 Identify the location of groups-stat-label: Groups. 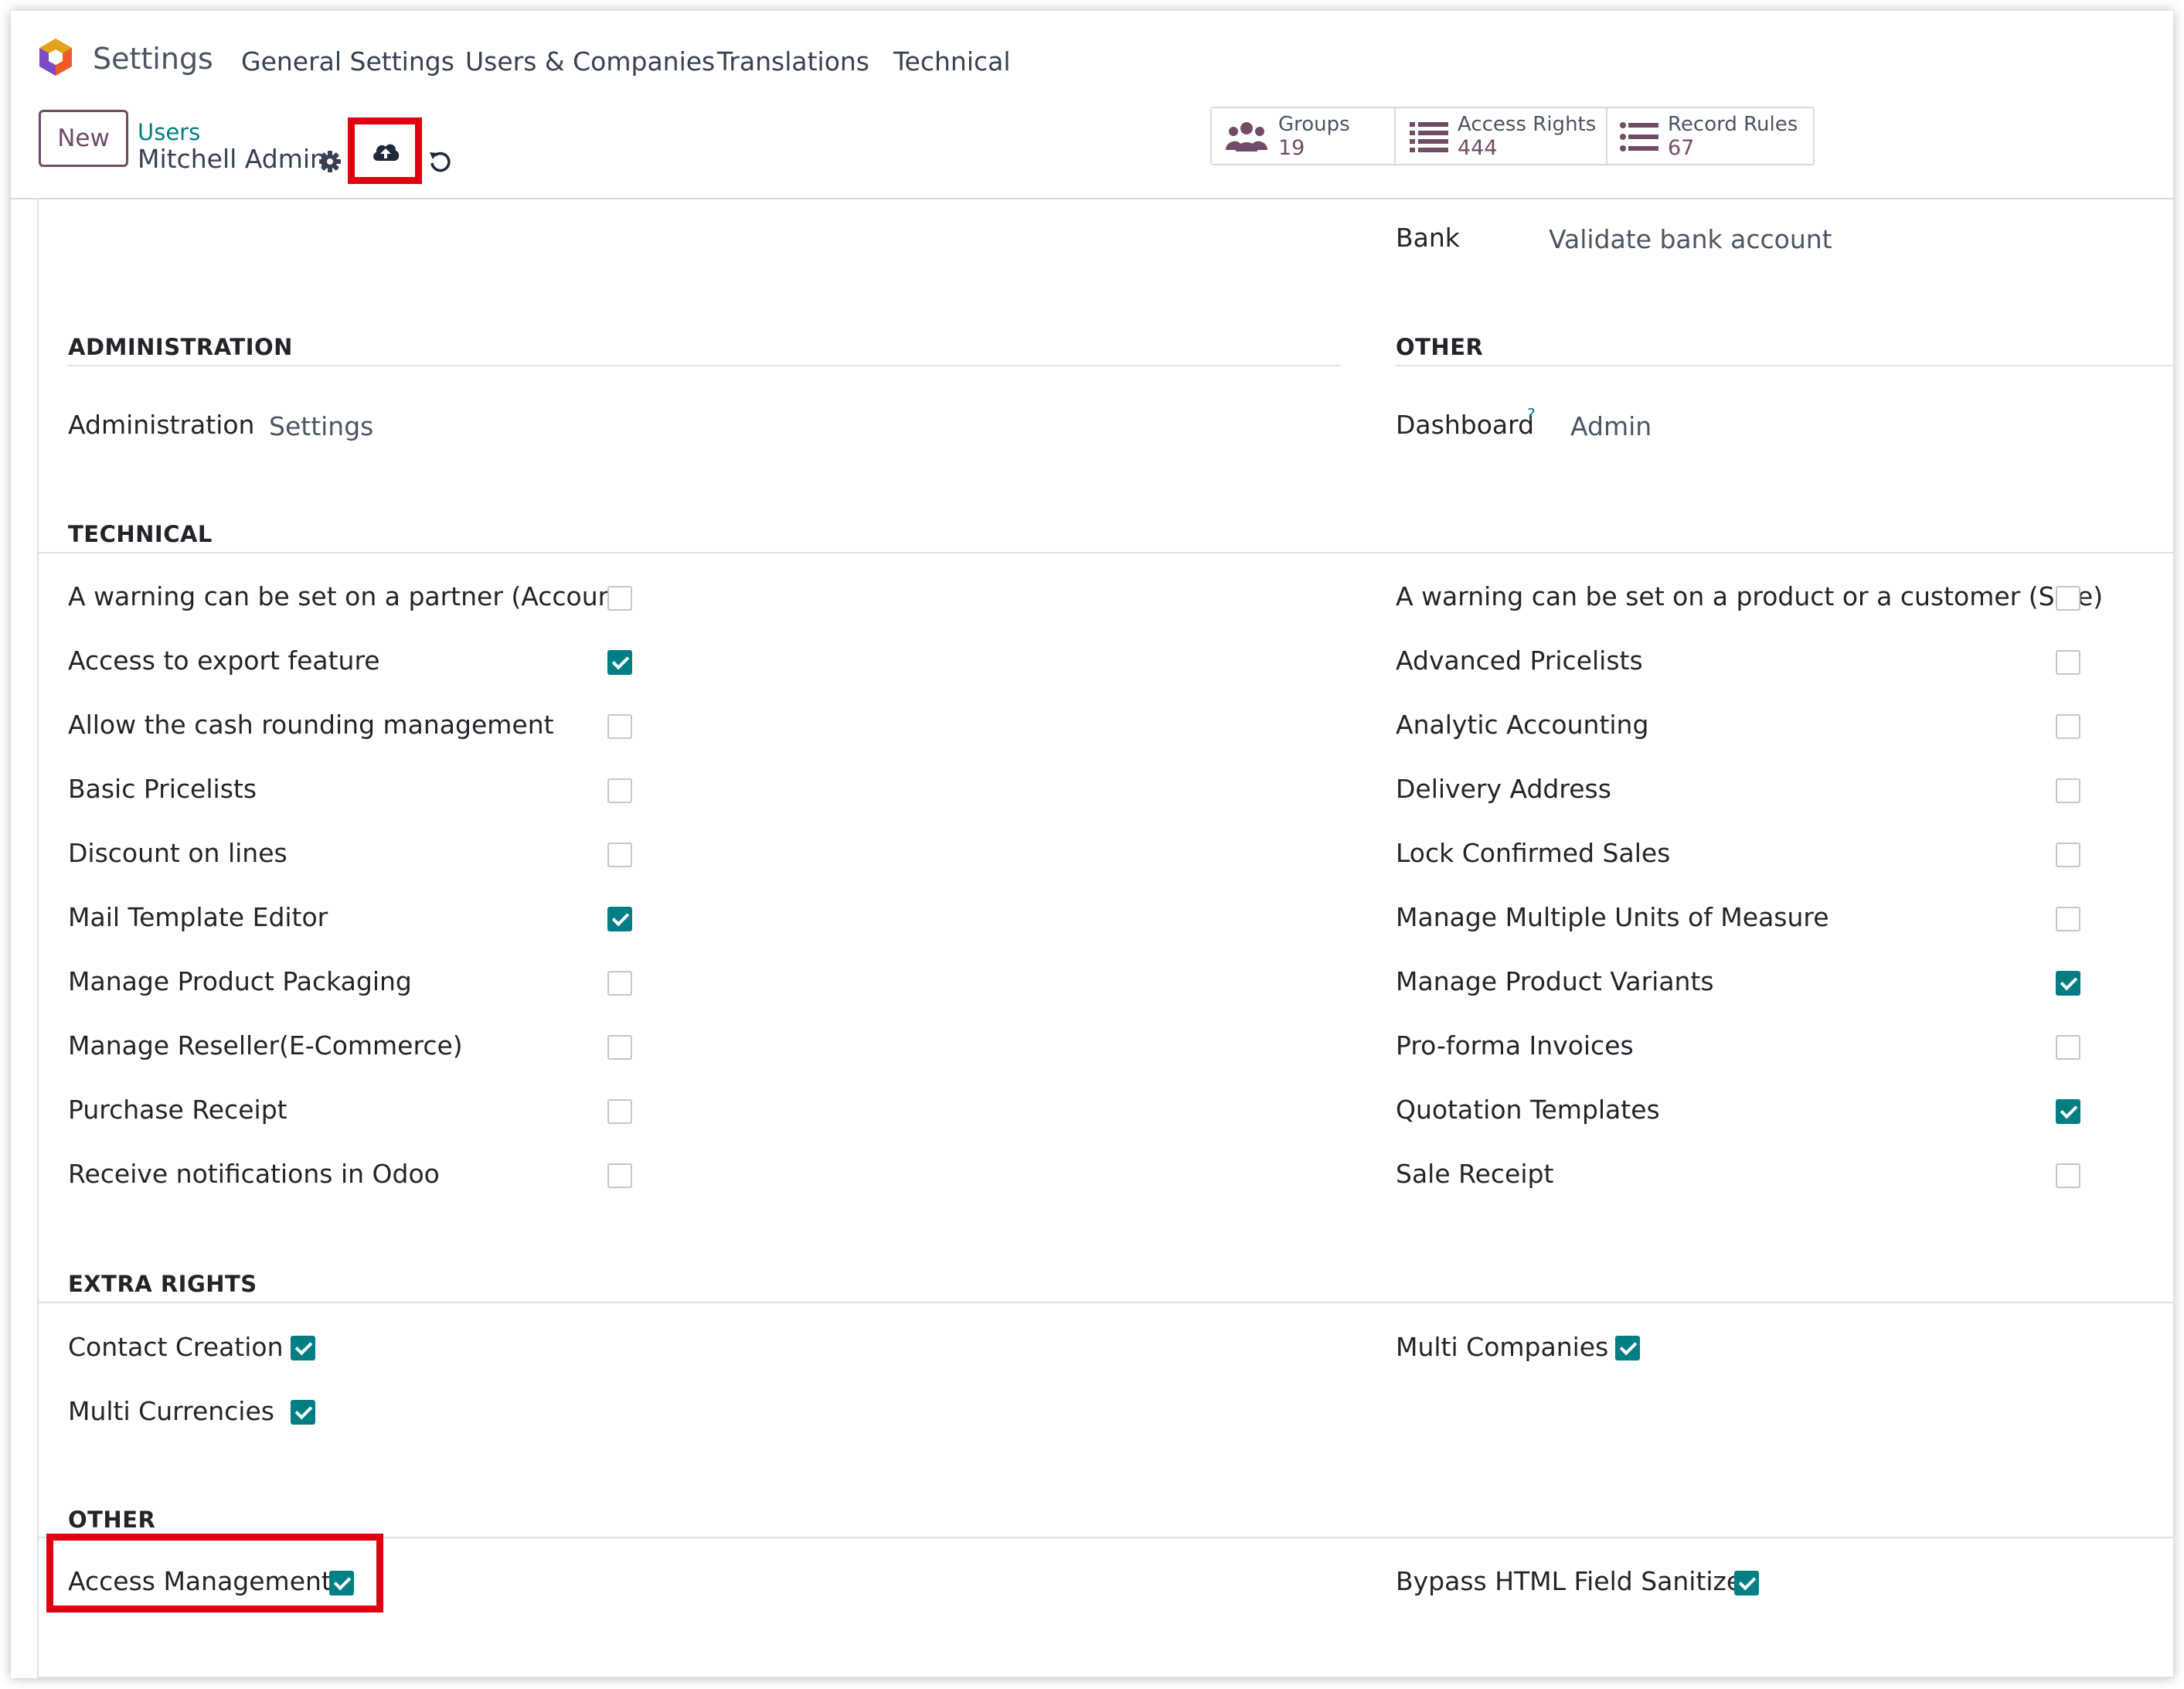
(1314, 124).